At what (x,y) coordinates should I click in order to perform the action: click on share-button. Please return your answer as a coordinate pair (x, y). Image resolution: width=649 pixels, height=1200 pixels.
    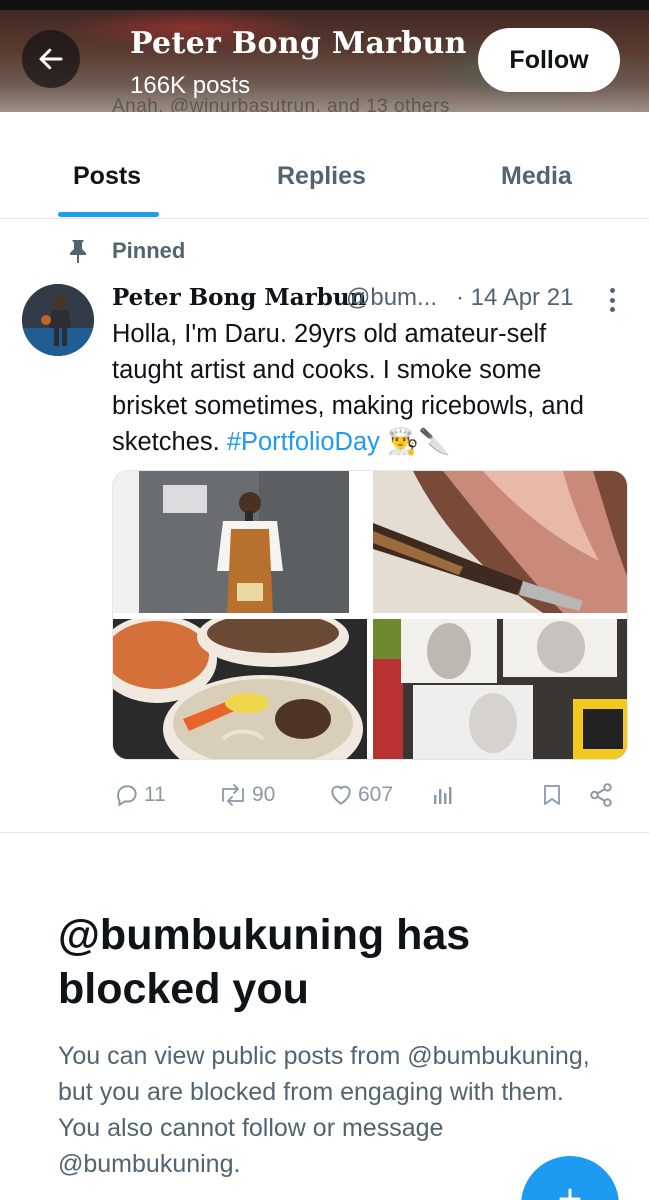
    Looking at the image, I should click on (601, 795).